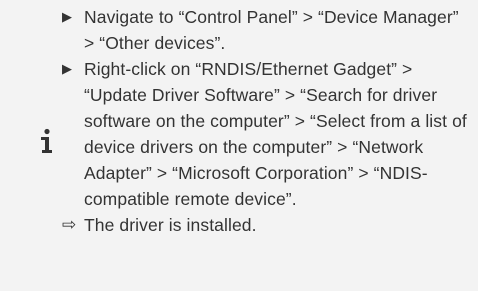 This screenshot has height=291, width=478. What do you see at coordinates (47, 141) in the screenshot?
I see `info-icon` at bounding box center [47, 141].